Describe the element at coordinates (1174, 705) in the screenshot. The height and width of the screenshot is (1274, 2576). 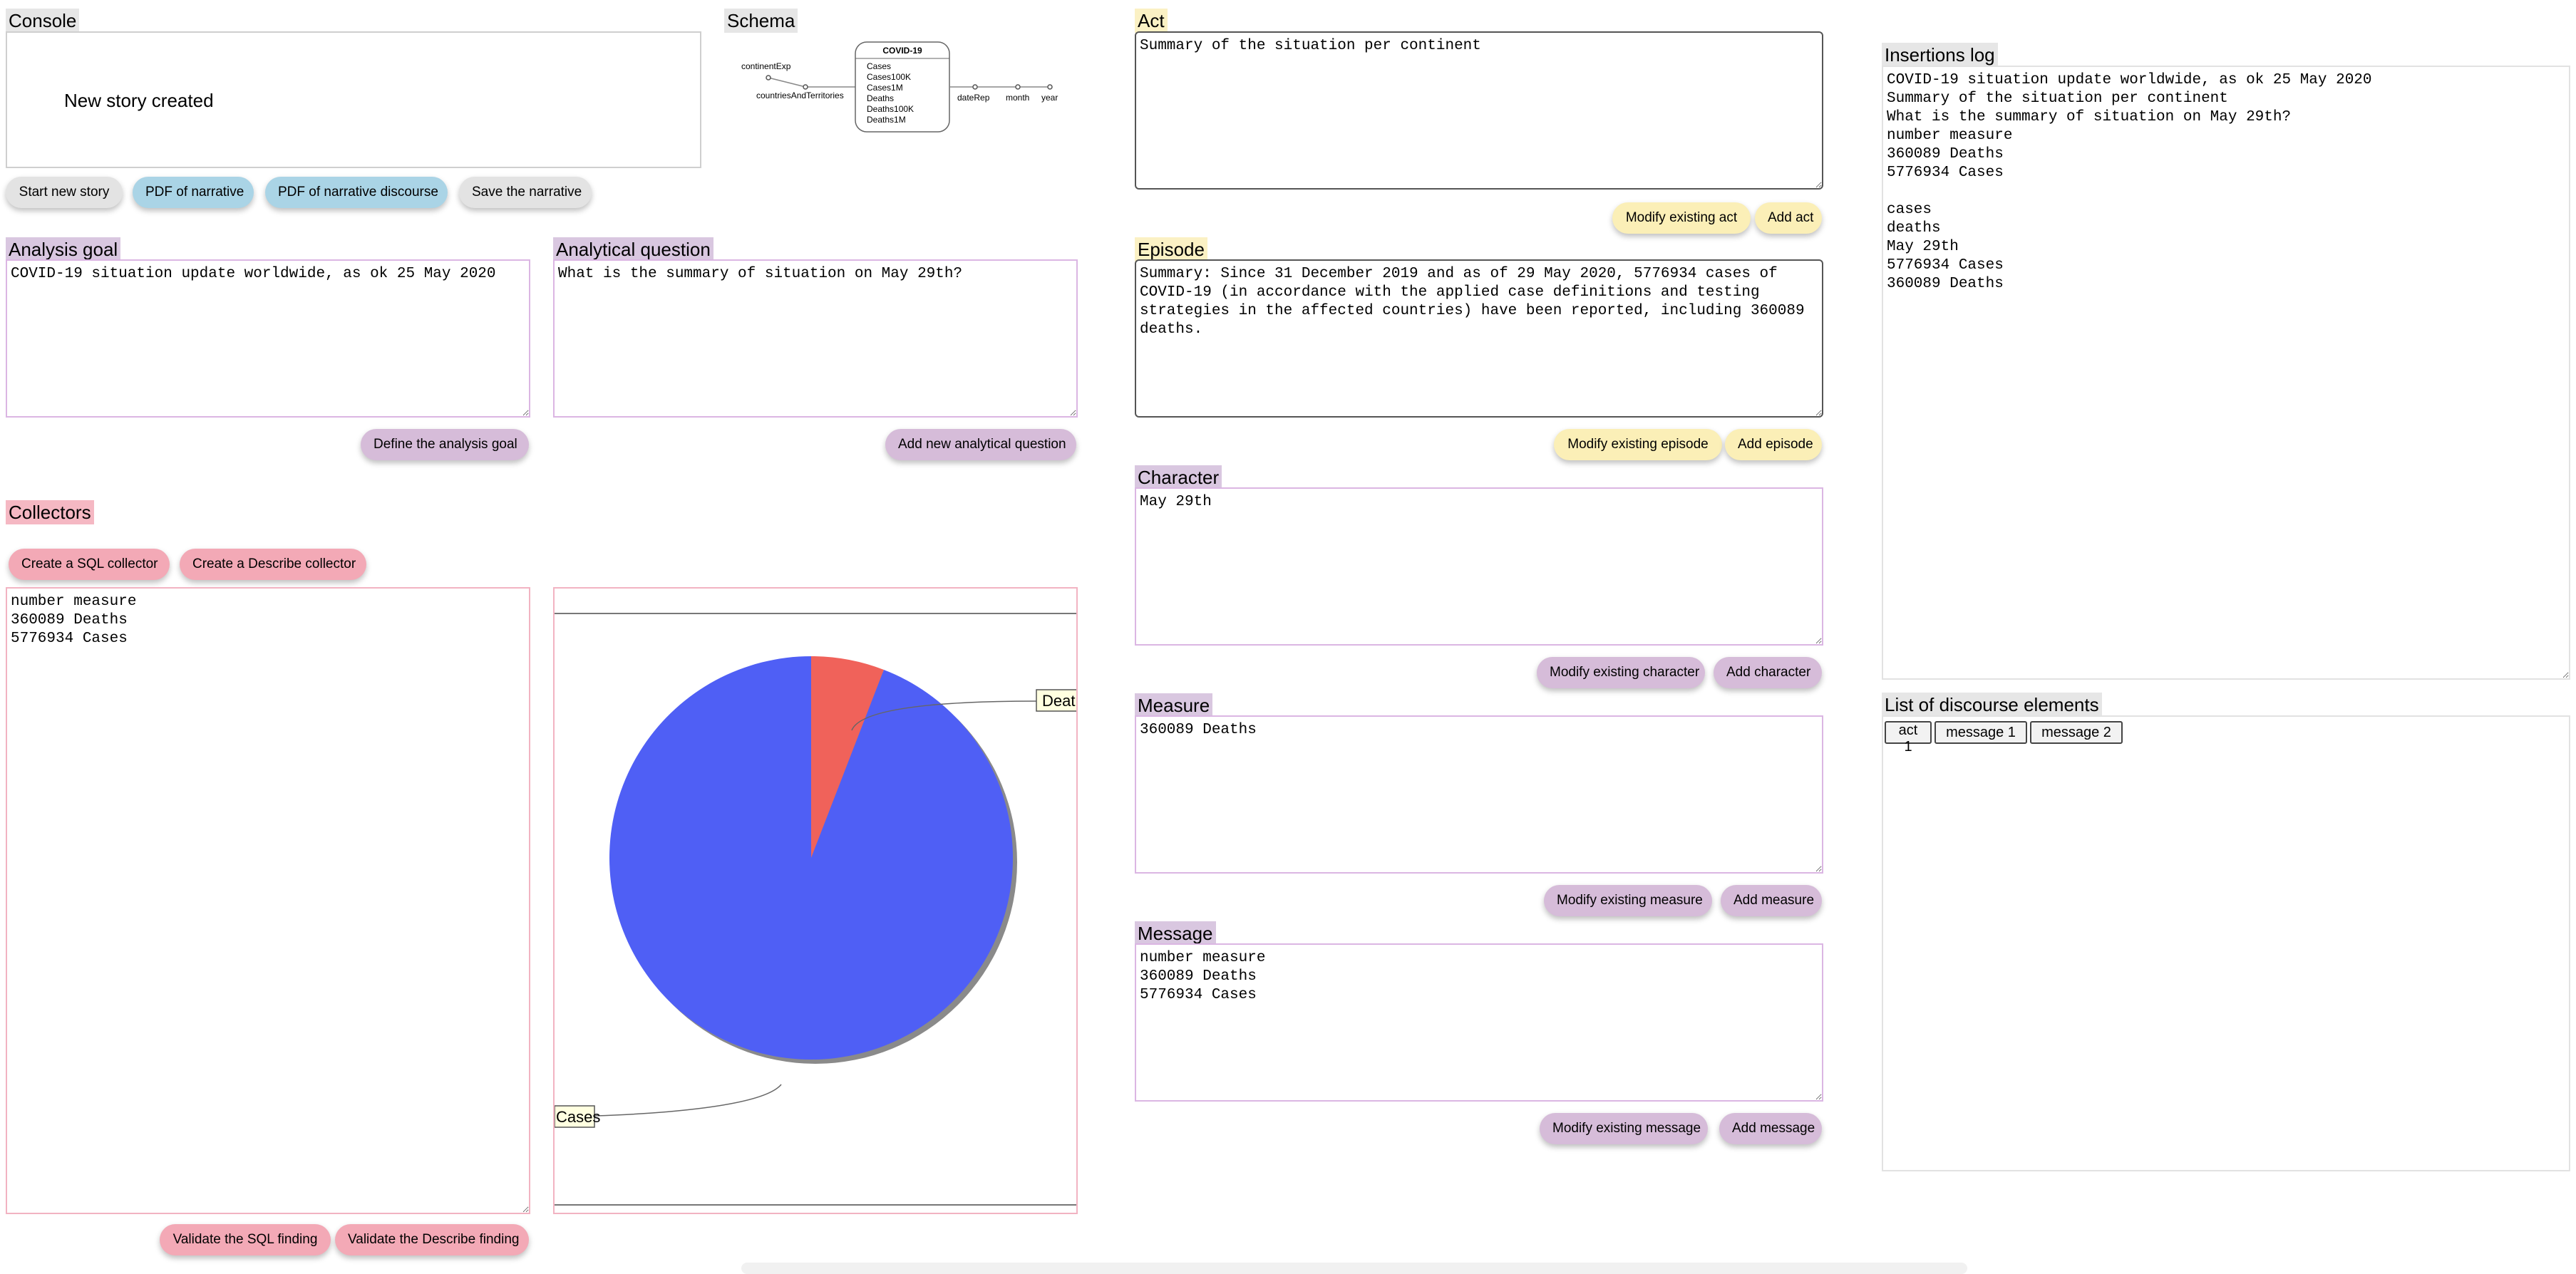
I see `measure-title: Measure` at that location.